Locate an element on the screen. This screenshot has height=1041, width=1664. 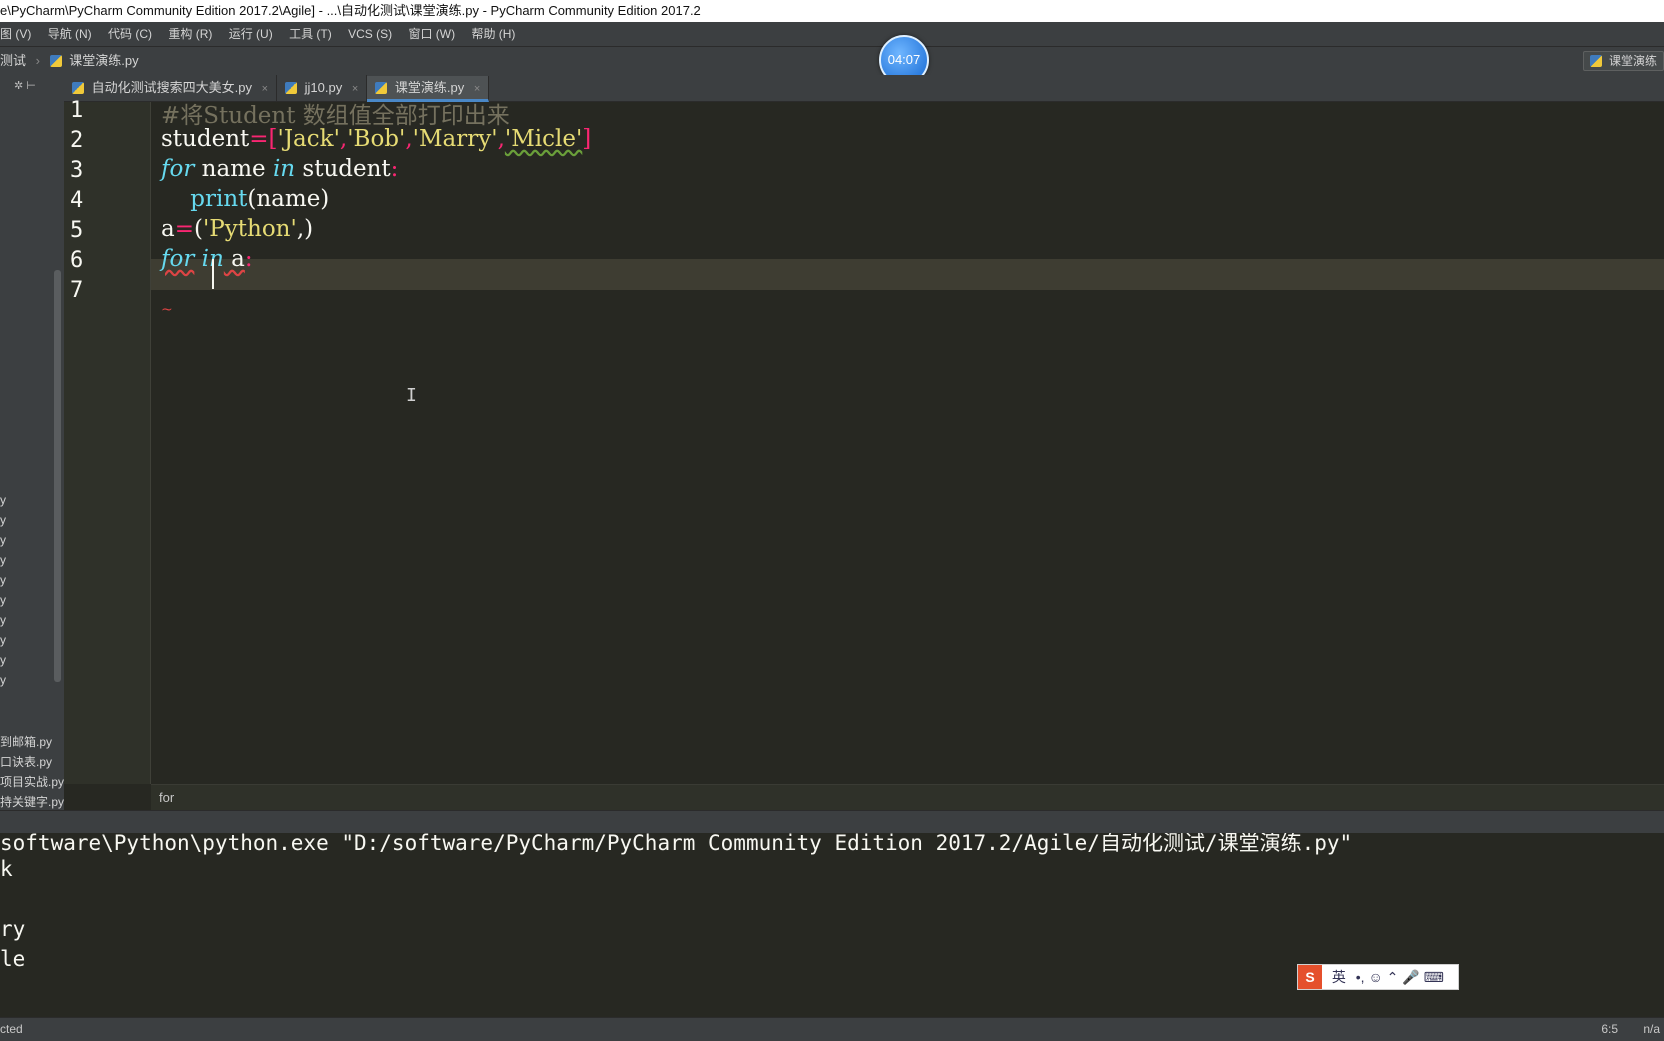
collapse-icon: ⊢ is located at coordinates (32, 86).